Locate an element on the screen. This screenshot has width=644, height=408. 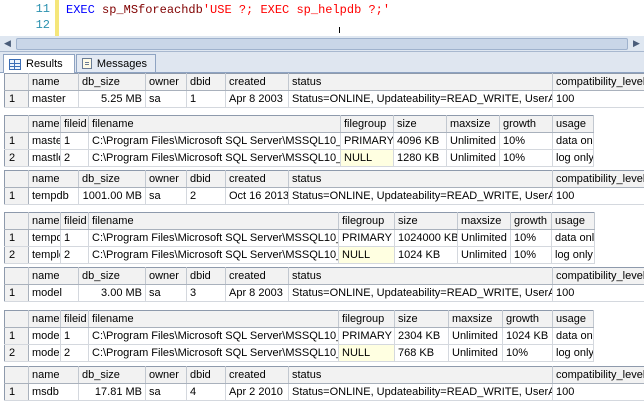
grid-cell: 1001.00 MB is located at coordinates (112, 196).